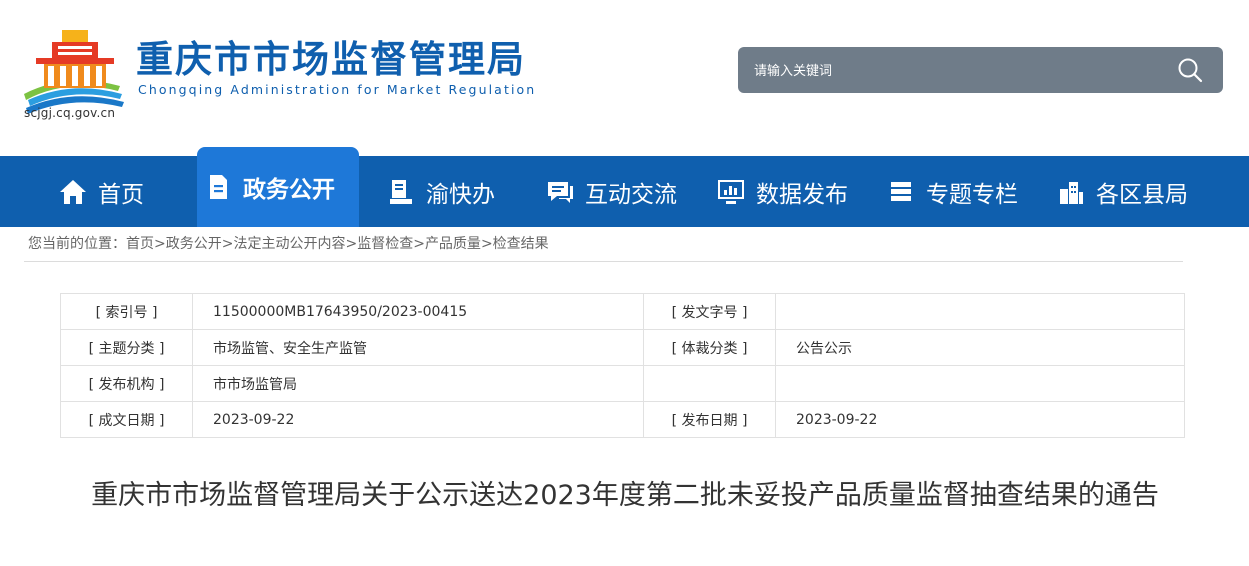 This screenshot has height=566, width=1249. Describe the element at coordinates (289, 190) in the screenshot. I see `nav-item-label: 政务公开` at that location.